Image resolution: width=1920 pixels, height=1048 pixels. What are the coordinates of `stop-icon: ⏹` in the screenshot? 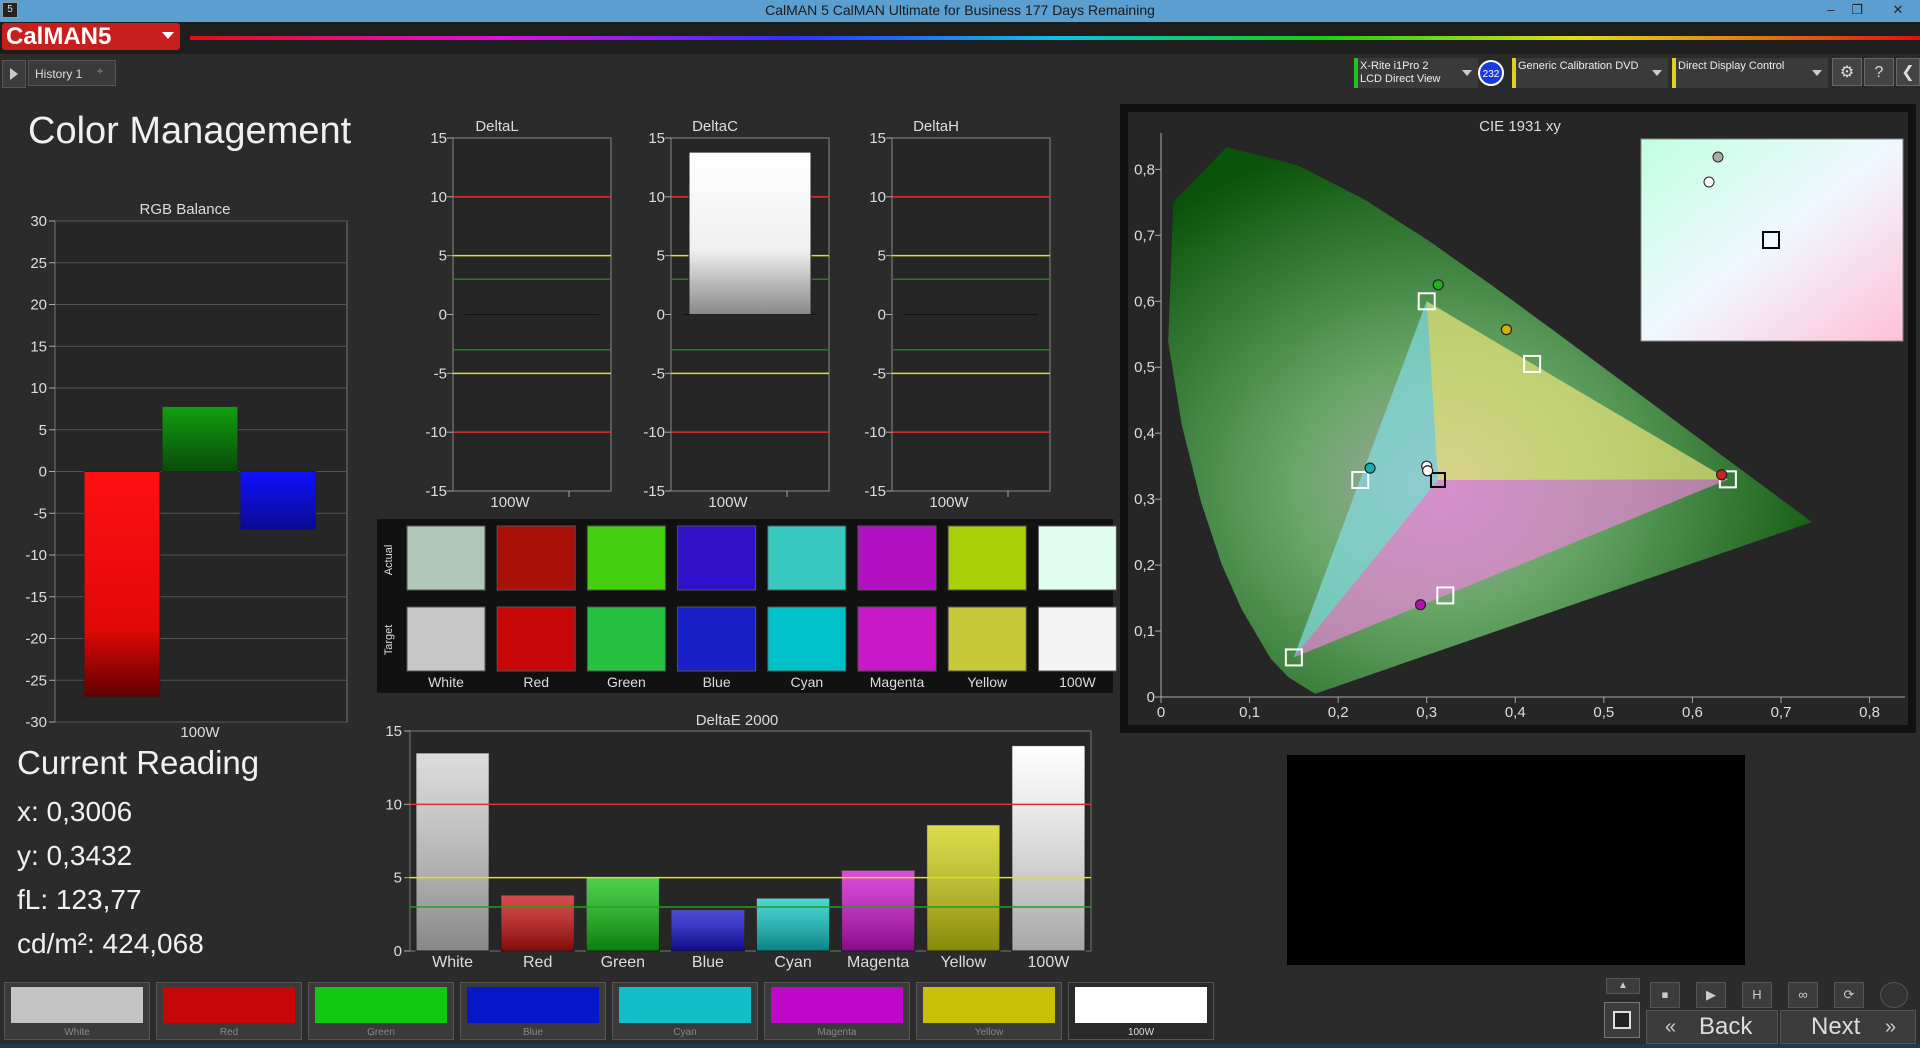 It's located at (1665, 995).